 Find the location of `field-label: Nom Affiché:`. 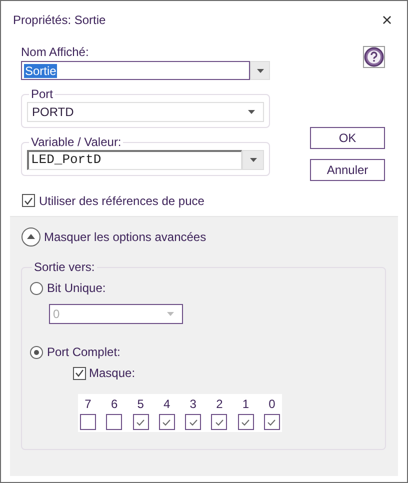

field-label: Nom Affiché: is located at coordinates (55, 52).